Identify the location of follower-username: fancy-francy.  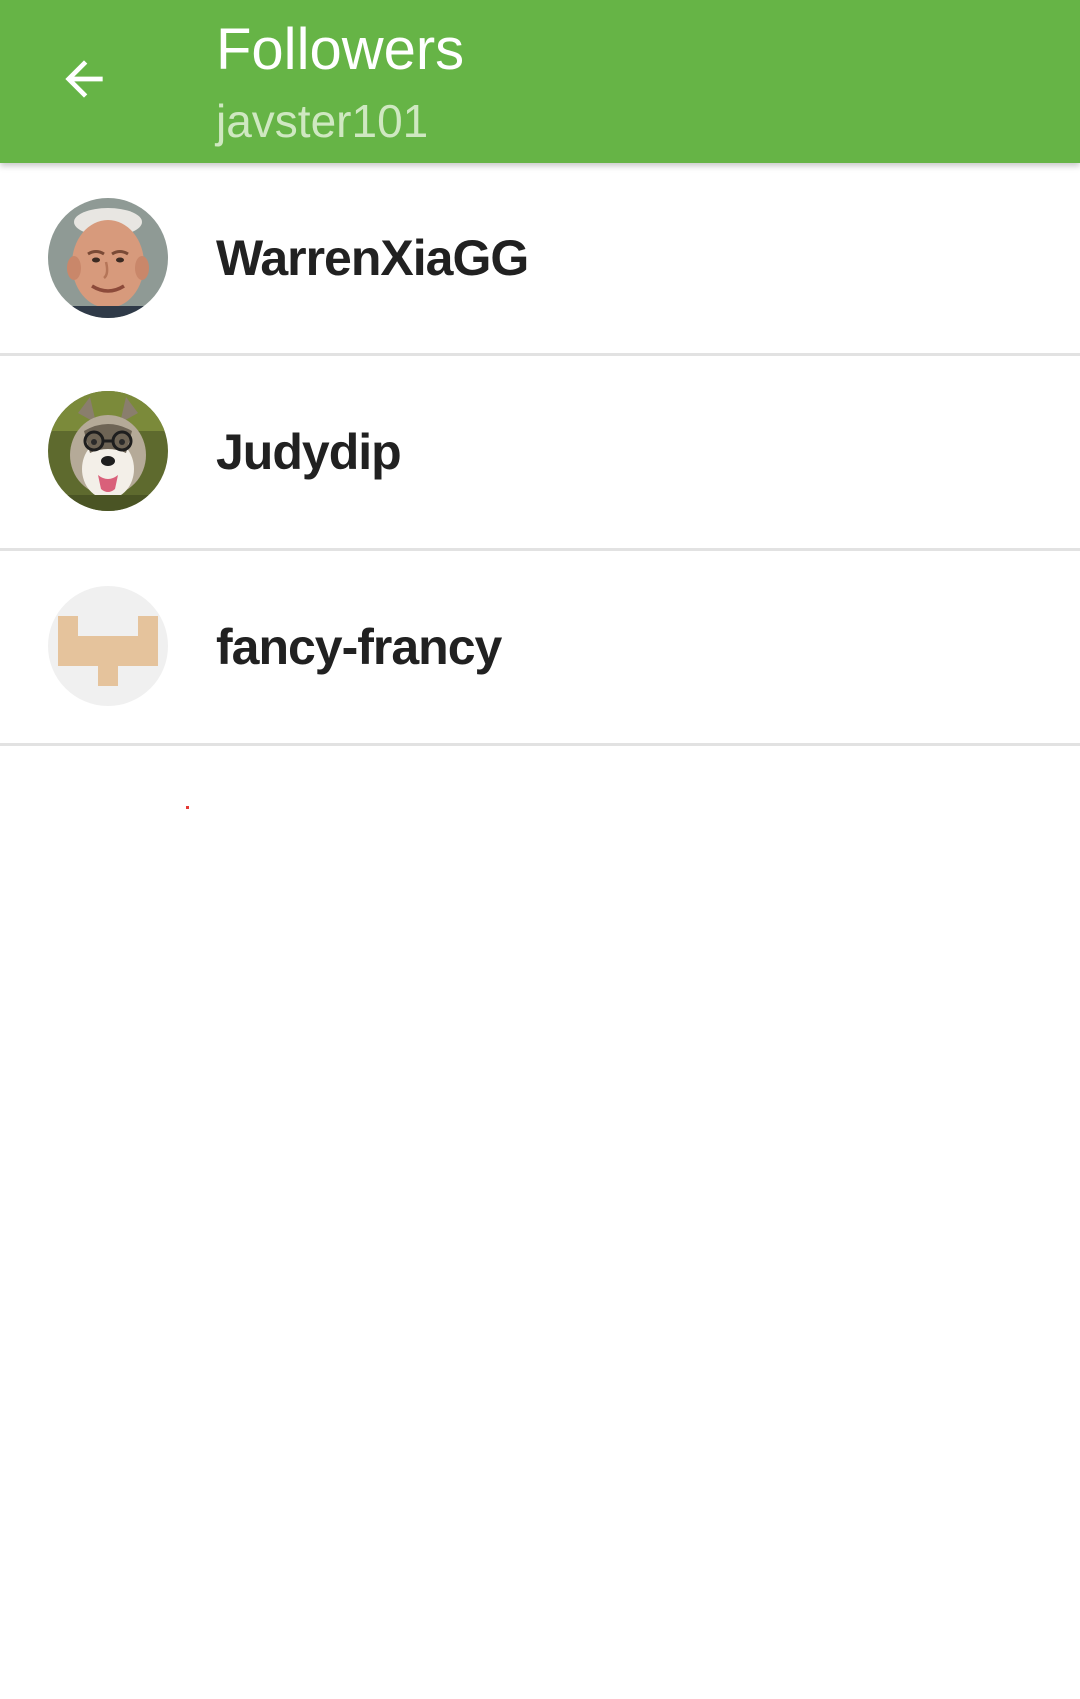
(359, 647).